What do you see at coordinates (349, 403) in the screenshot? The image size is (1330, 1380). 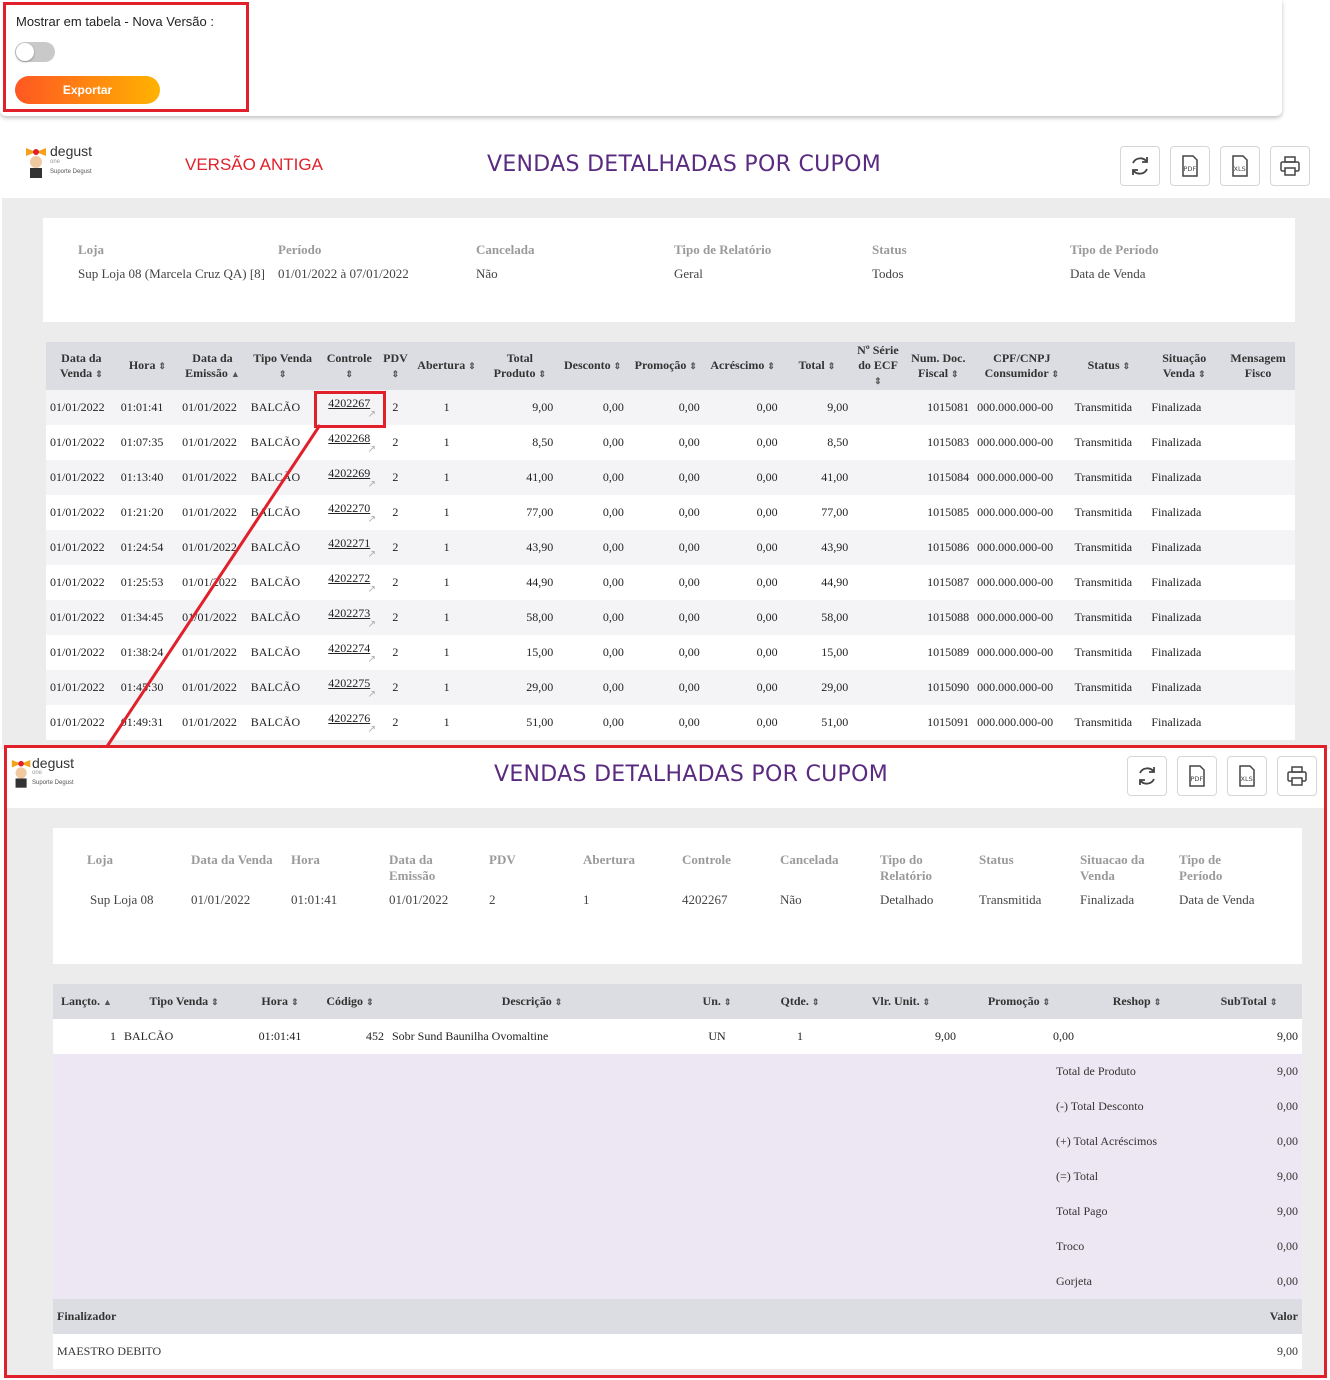 I see `controle-link: 4202267` at bounding box center [349, 403].